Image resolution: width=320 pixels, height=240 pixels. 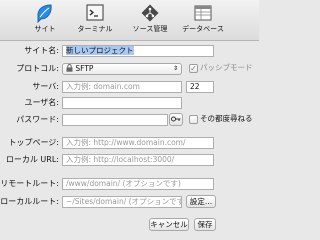 I want to click on ask-each-time-checkbox, so click(x=193, y=119).